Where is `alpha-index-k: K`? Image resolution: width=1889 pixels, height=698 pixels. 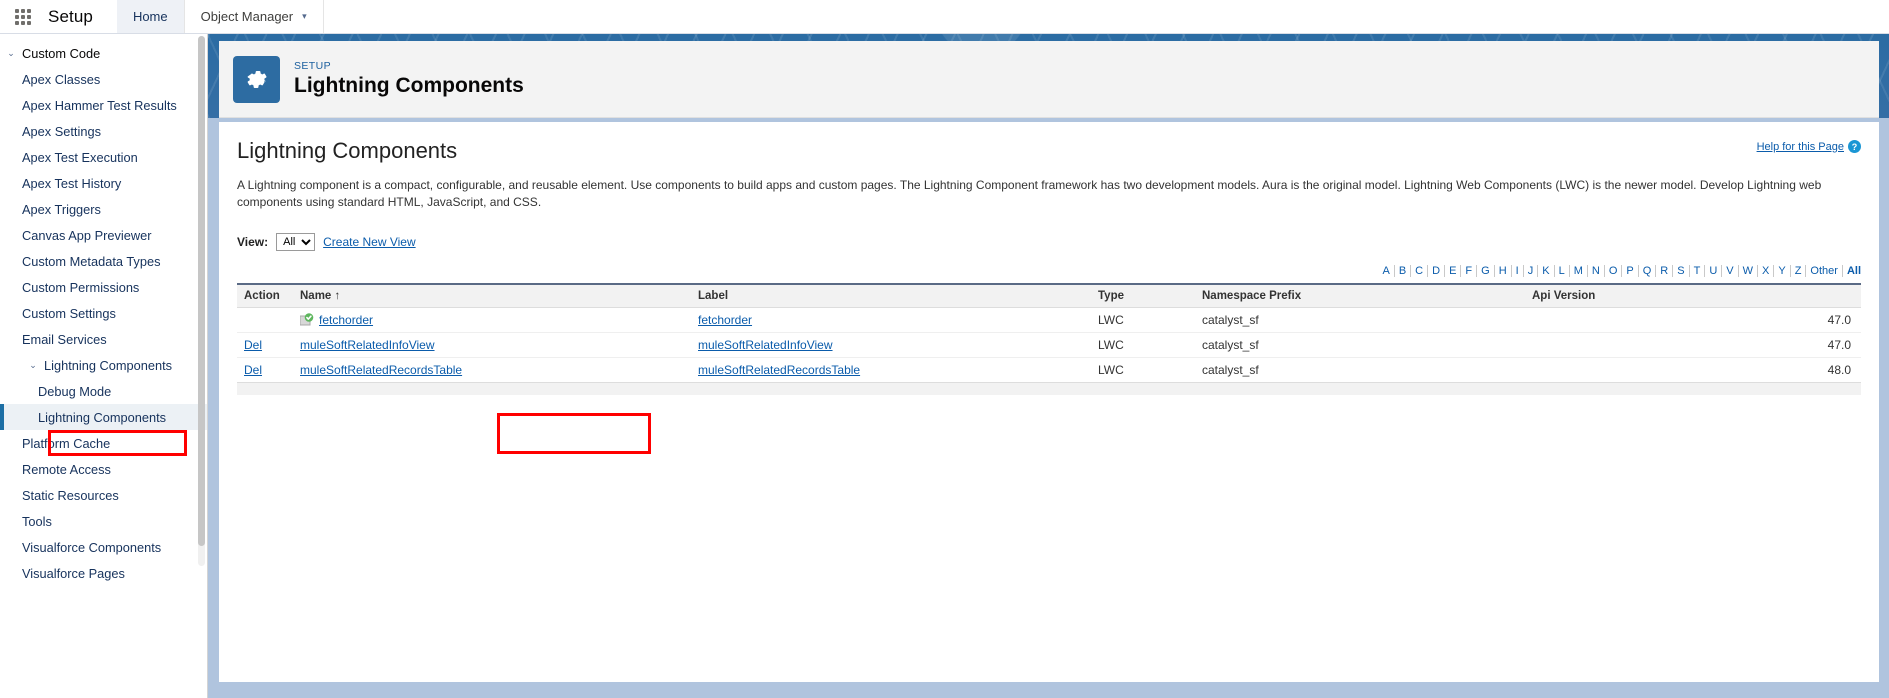
alpha-index-k: K is located at coordinates (1546, 271).